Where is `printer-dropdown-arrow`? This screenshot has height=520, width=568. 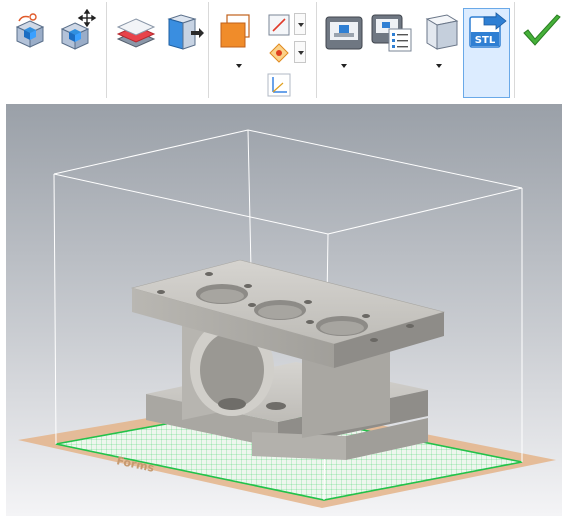 printer-dropdown-arrow is located at coordinates (344, 66).